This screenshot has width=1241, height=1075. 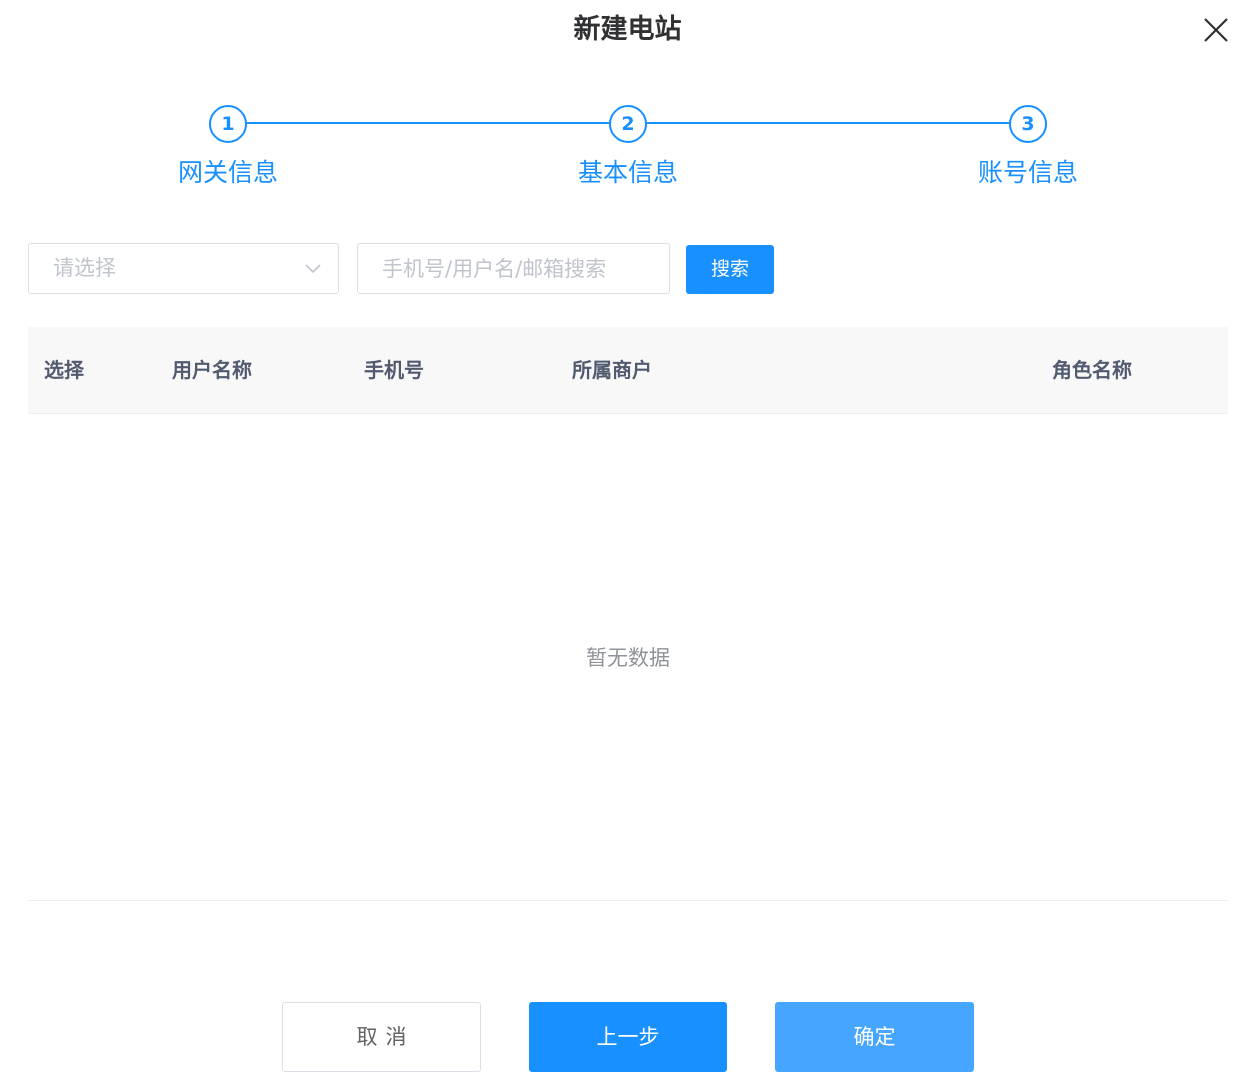 What do you see at coordinates (183, 268) in the screenshot?
I see `merchant-select: 请选择` at bounding box center [183, 268].